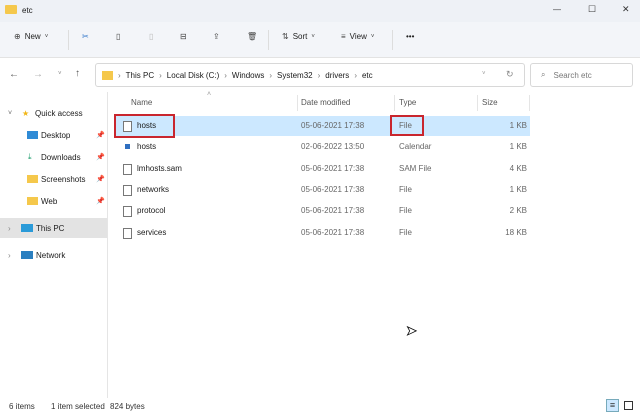 This screenshot has height=415, width=640. What do you see at coordinates (337, 75) in the screenshot?
I see `breadcrumb-drivers: drivers` at bounding box center [337, 75].